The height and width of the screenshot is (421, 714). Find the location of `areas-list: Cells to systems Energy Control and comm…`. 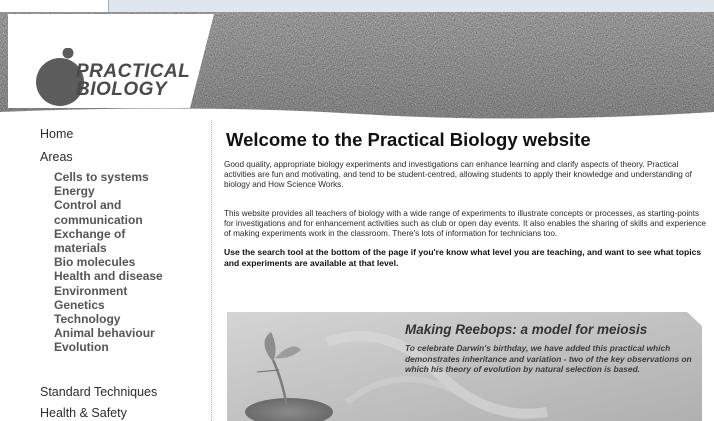

areas-list: Cells to systems Energy Control and comm… is located at coordinates (108, 262).